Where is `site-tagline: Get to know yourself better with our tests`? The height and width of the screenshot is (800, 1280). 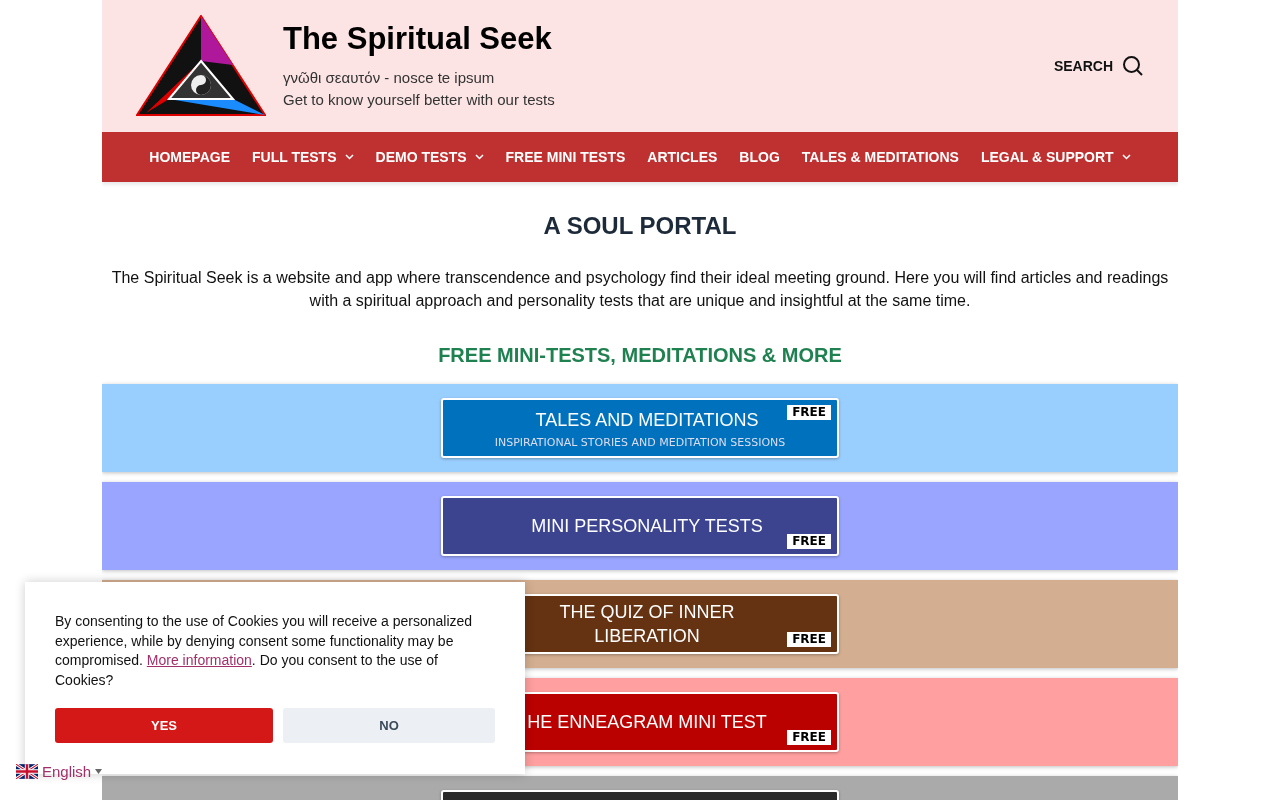 site-tagline: Get to know yourself better with our tests is located at coordinates (419, 100).